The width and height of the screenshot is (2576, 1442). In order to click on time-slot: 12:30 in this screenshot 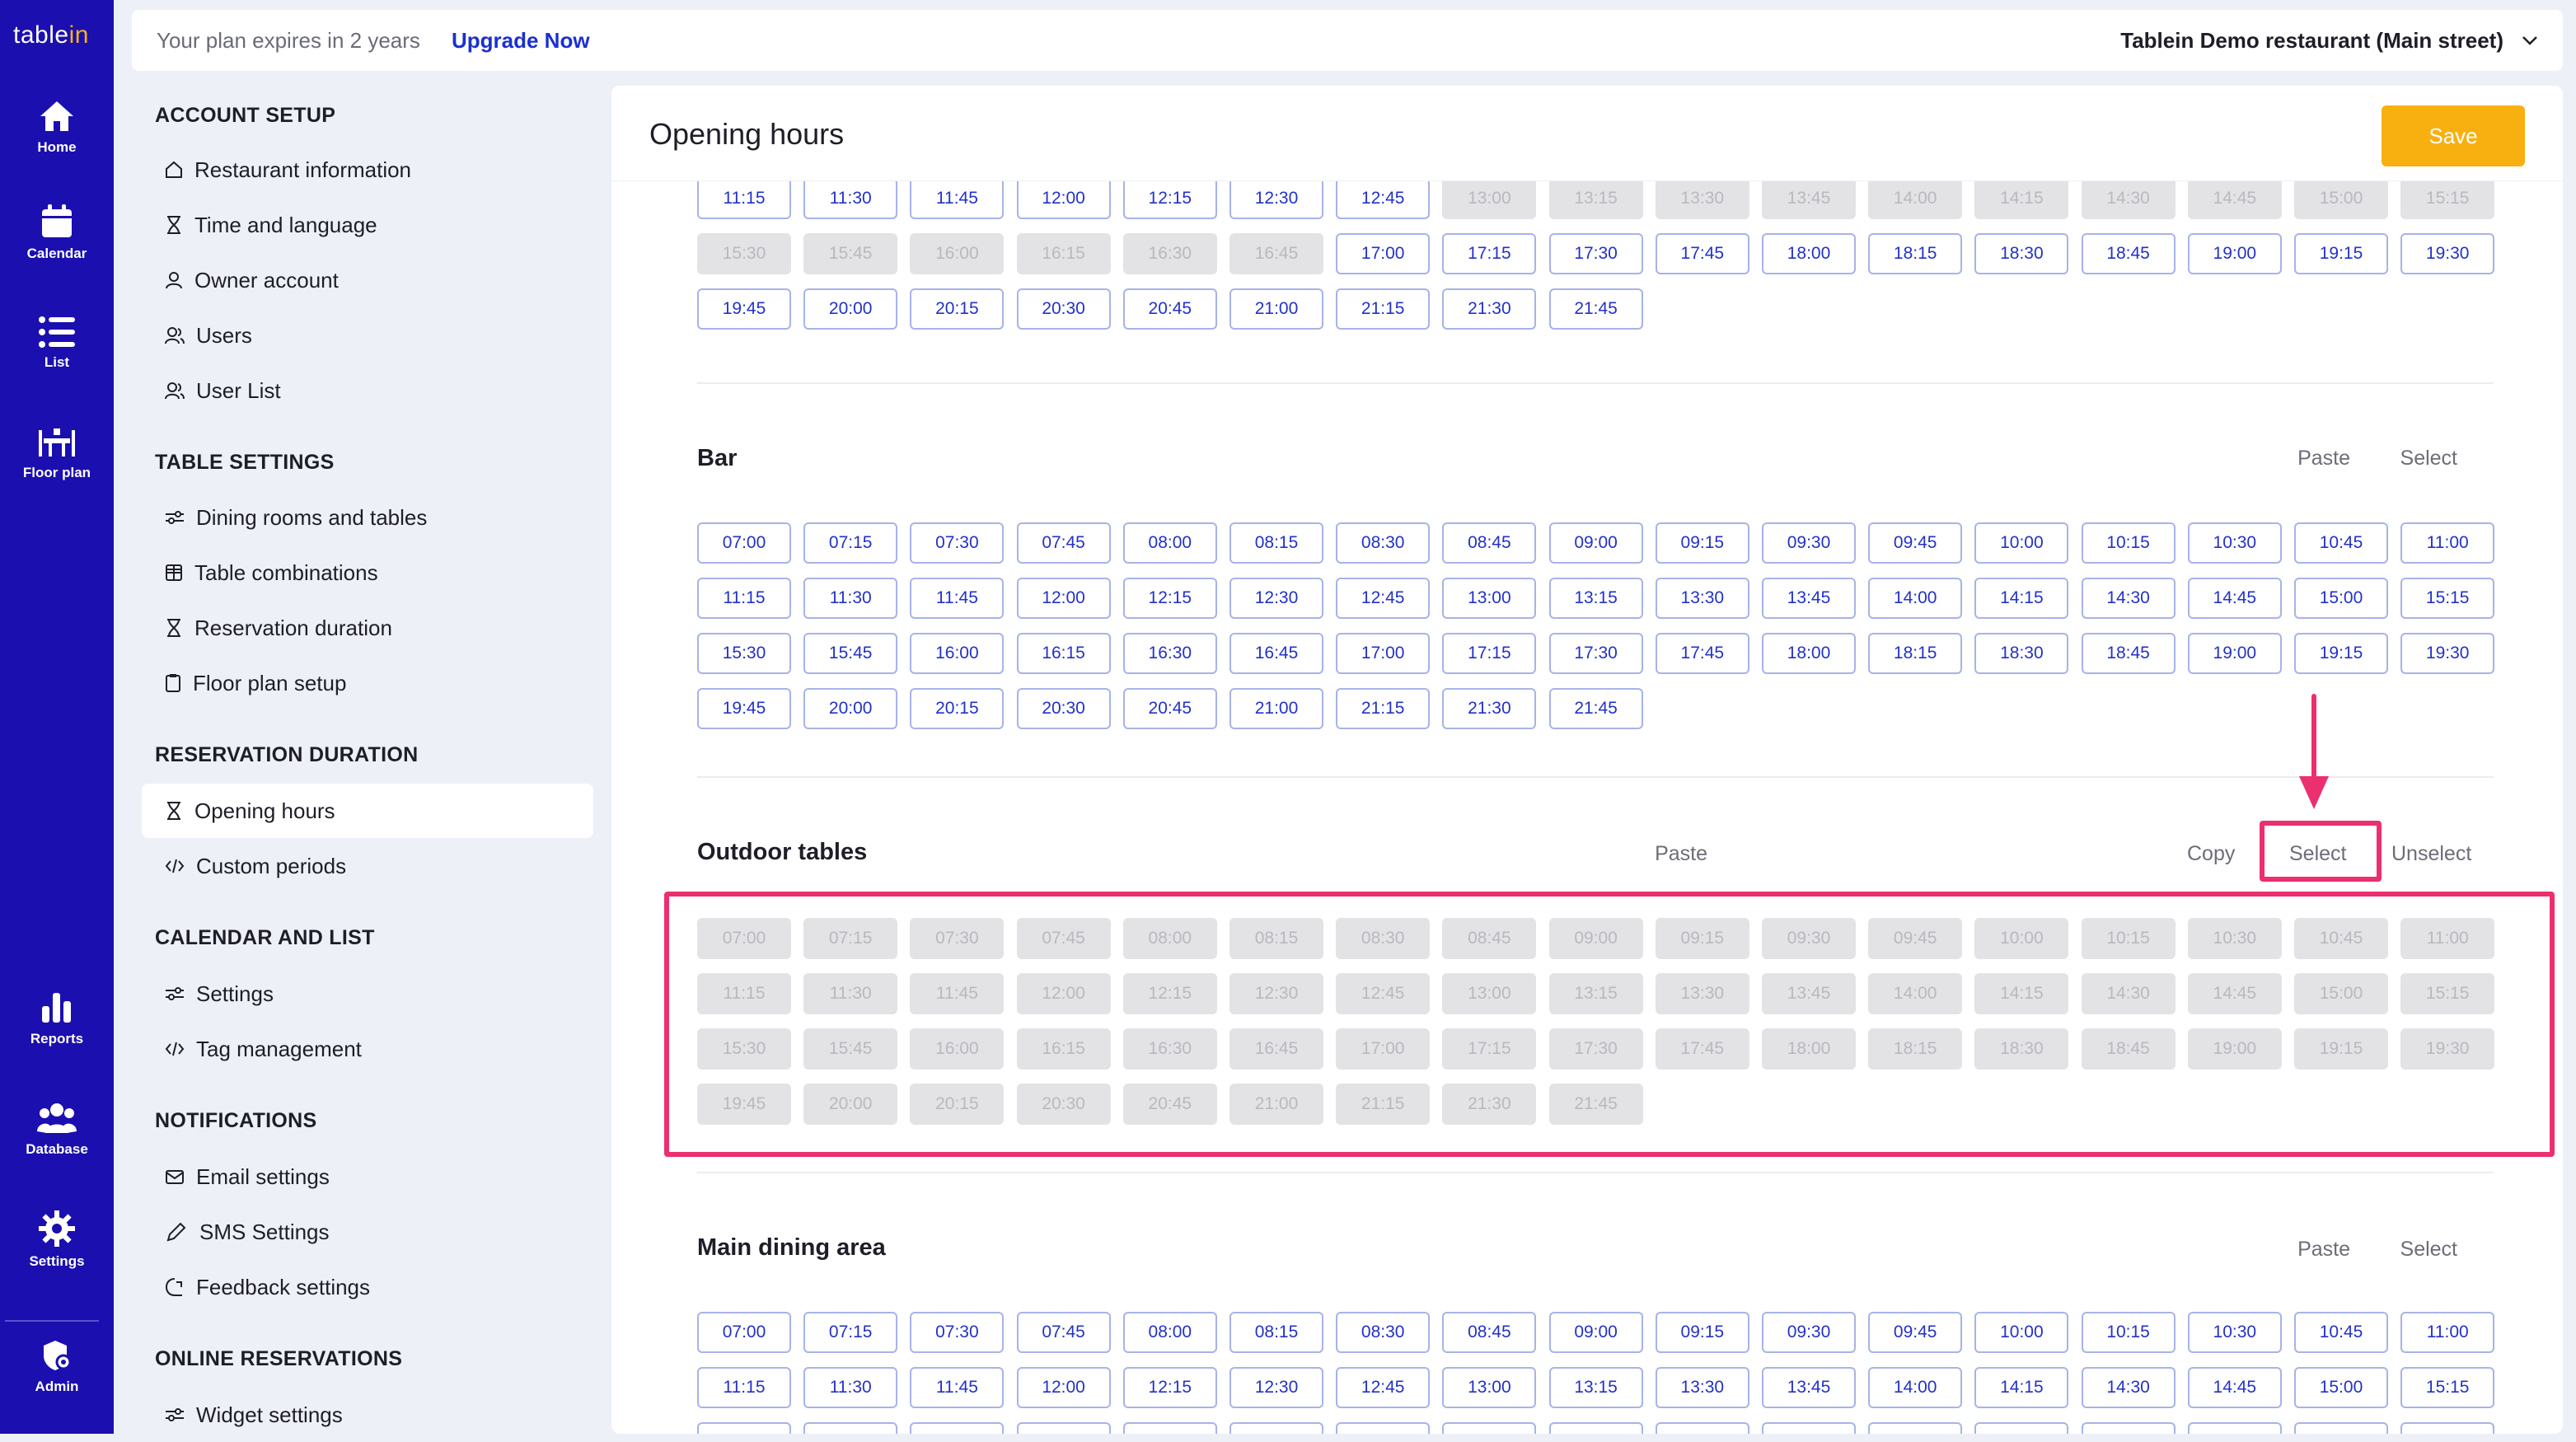, I will do `click(1276, 1387)`.